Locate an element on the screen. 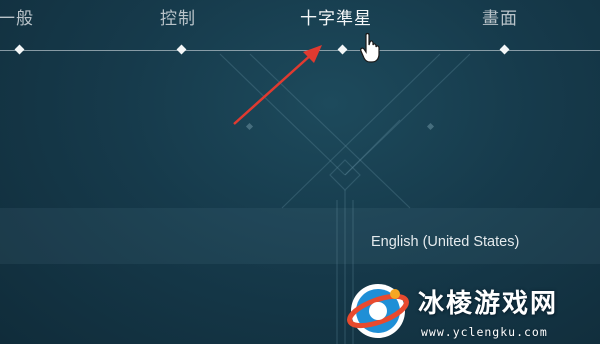 The height and width of the screenshot is (344, 600). tab-general: 一般 is located at coordinates (17, 16).